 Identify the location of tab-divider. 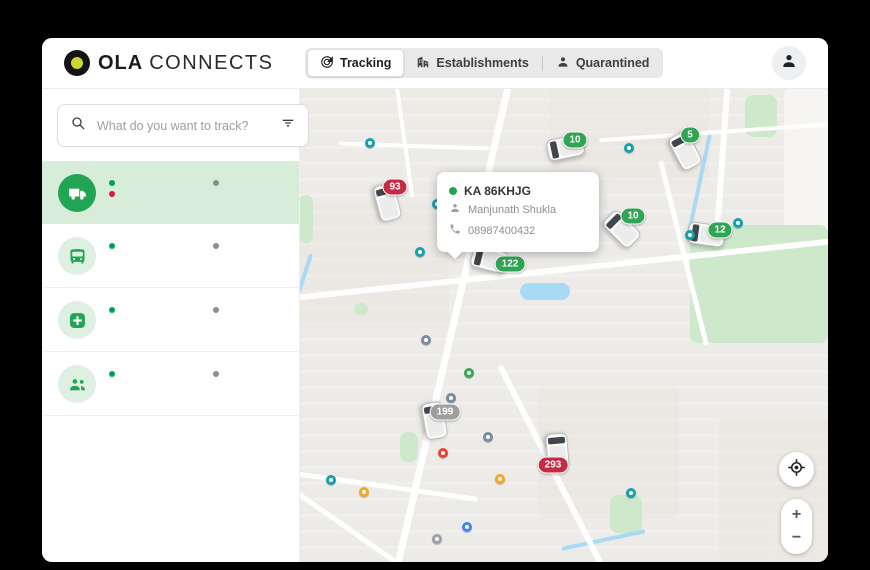
(542, 63).